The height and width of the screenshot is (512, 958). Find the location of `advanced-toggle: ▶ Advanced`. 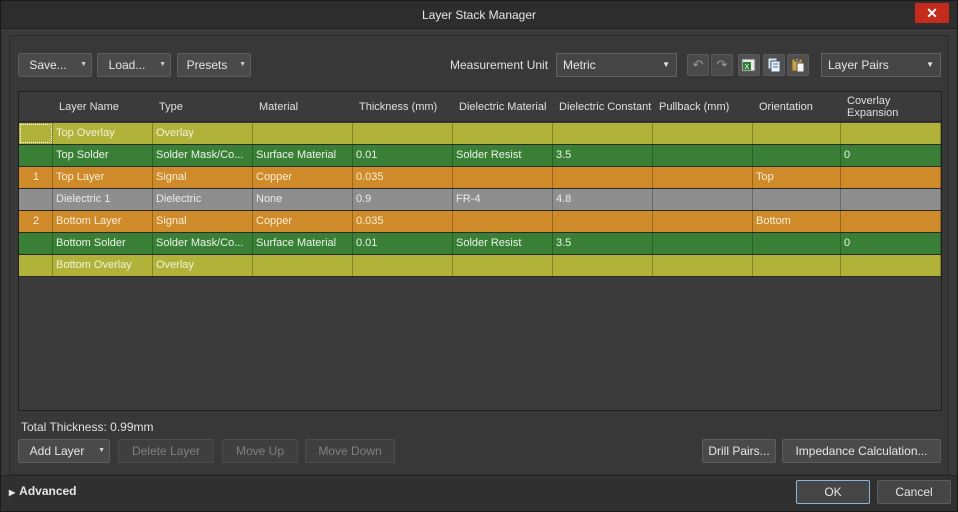

advanced-toggle: ▶ Advanced is located at coordinates (43, 491).